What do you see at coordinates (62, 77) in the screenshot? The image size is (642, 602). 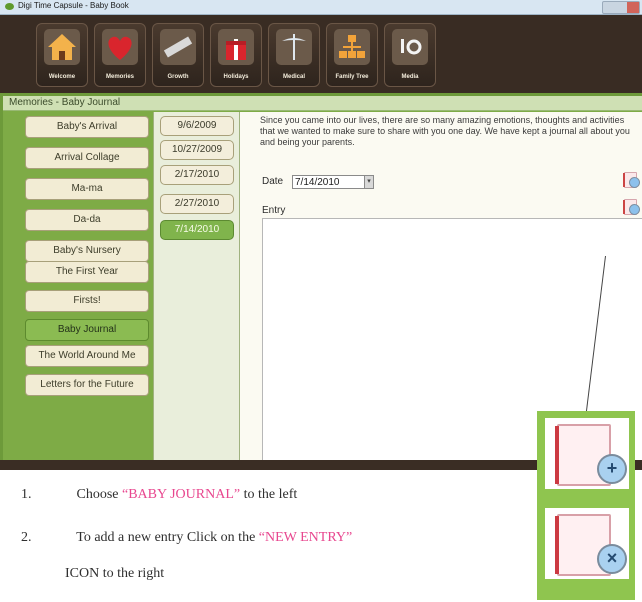 I see `toolbar-label: Welcome` at bounding box center [62, 77].